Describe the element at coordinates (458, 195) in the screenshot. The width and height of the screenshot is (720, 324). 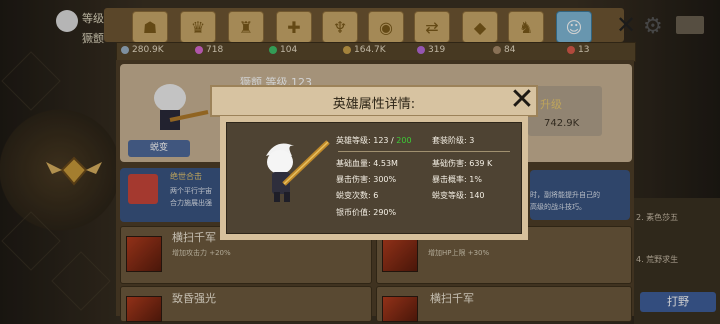
I see `transform-level-stat: 蜕变等级: 140` at that location.